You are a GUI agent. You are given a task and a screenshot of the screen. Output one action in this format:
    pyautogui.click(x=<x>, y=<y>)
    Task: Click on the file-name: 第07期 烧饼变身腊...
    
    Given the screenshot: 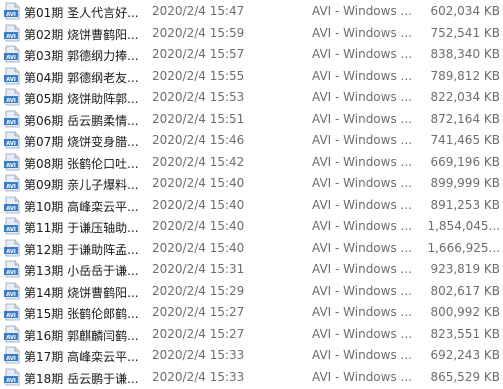 What is the action you would take?
    pyautogui.click(x=81, y=142)
    